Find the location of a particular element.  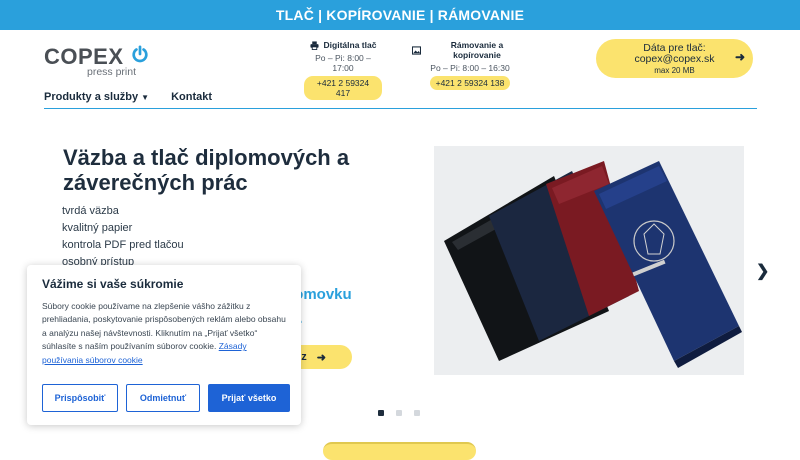

data-button-email: copex@copex.sk is located at coordinates (674, 59).